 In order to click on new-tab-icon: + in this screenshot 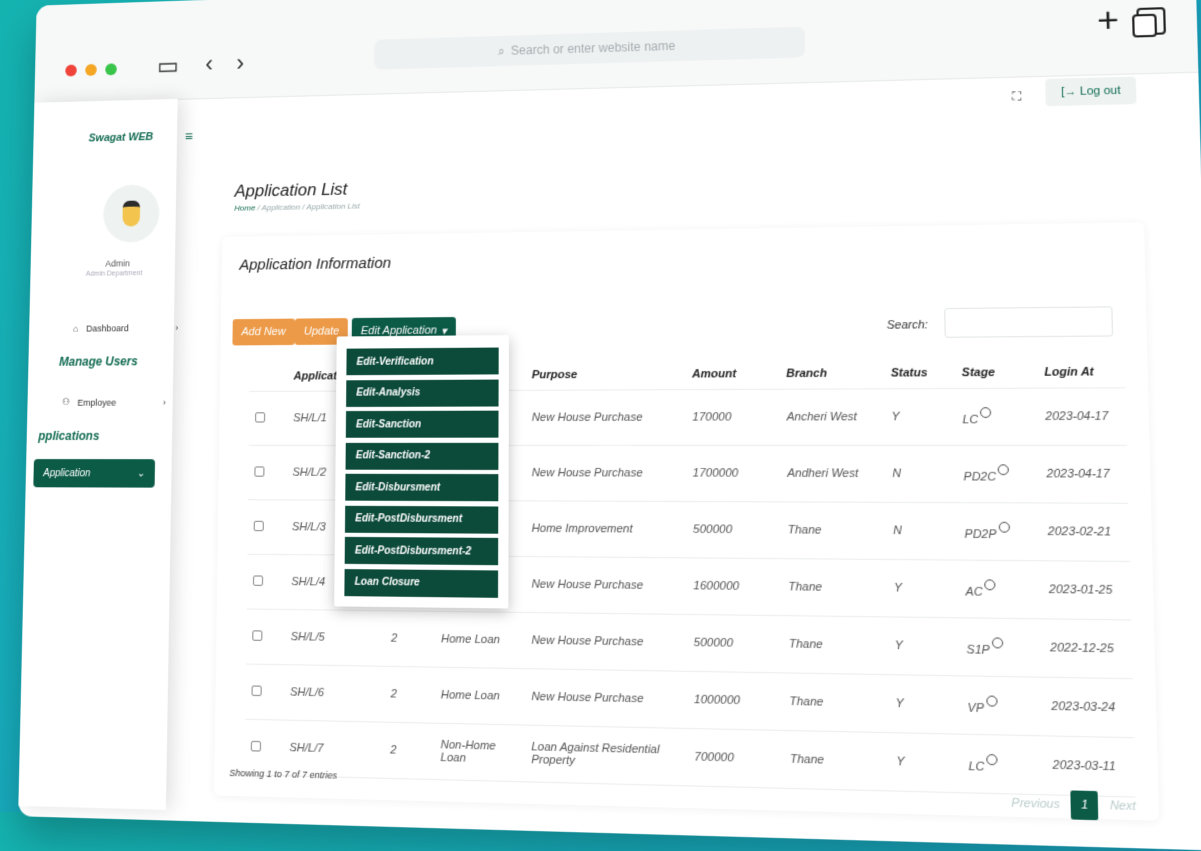, I will do `click(1107, 21)`.